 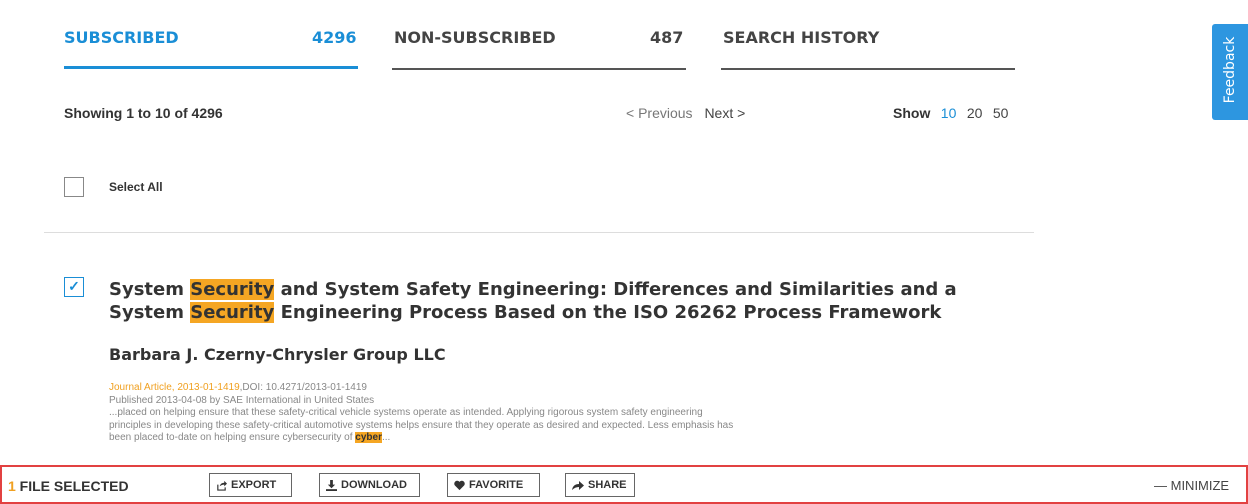 What do you see at coordinates (600, 485) in the screenshot?
I see `share-button: SHARE` at bounding box center [600, 485].